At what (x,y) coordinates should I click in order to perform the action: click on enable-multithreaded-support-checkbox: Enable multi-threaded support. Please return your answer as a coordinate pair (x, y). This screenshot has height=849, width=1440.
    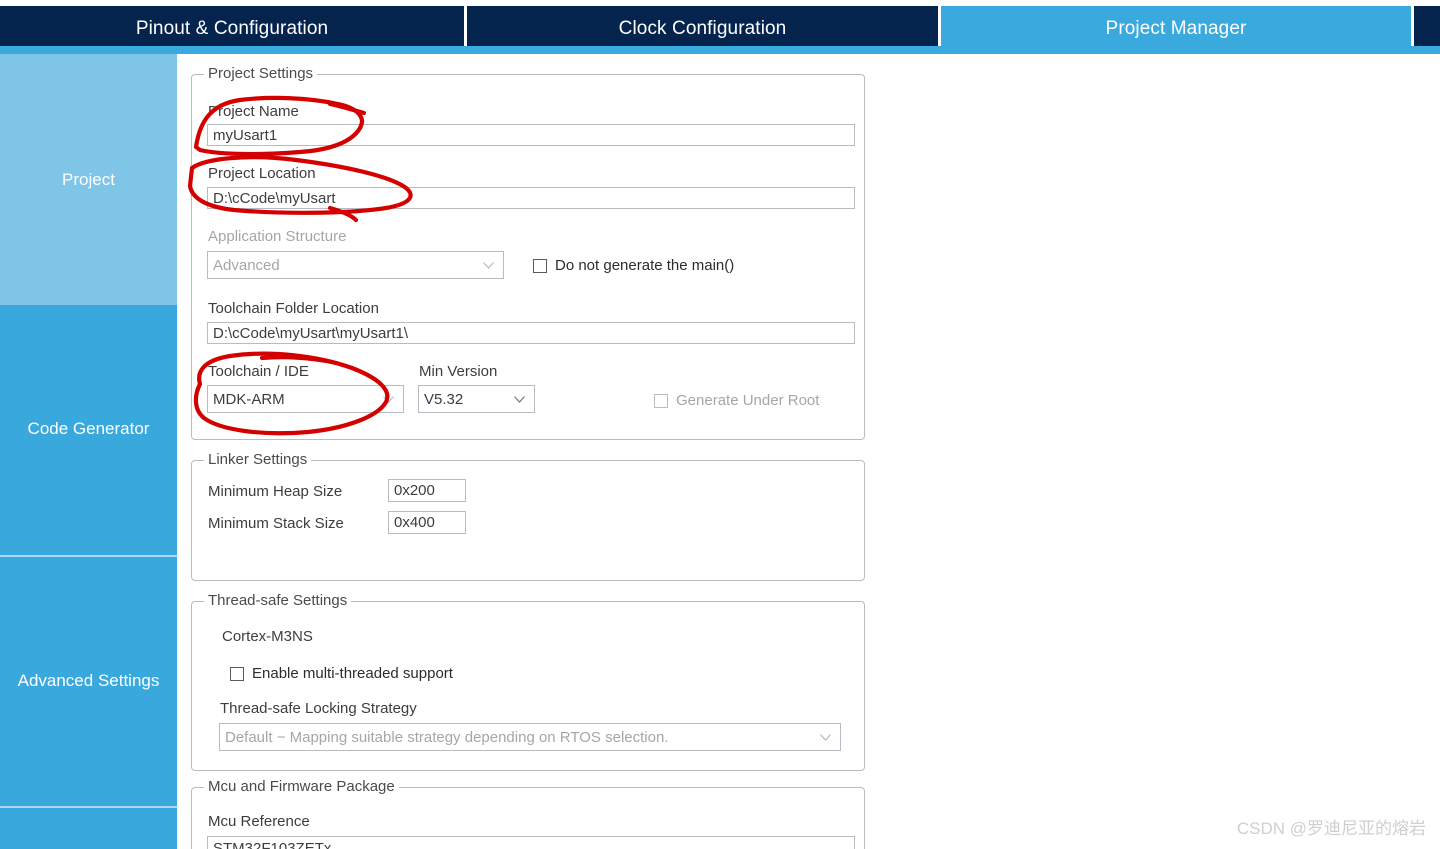
    Looking at the image, I should click on (341, 673).